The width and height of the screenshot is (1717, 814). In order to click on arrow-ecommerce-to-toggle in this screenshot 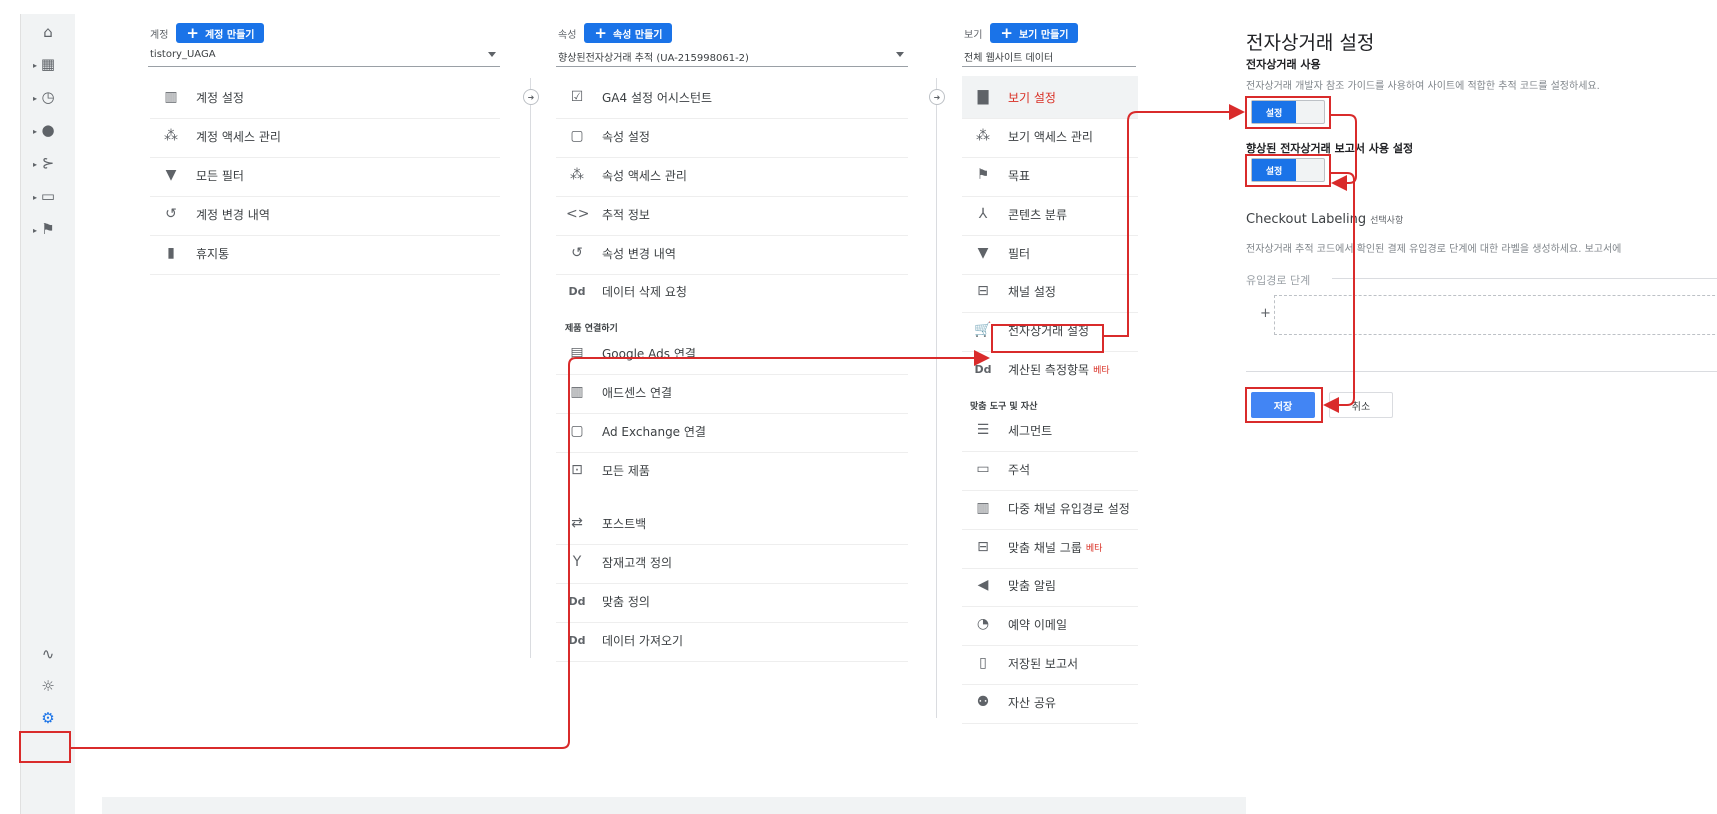, I will do `click(1174, 220)`.